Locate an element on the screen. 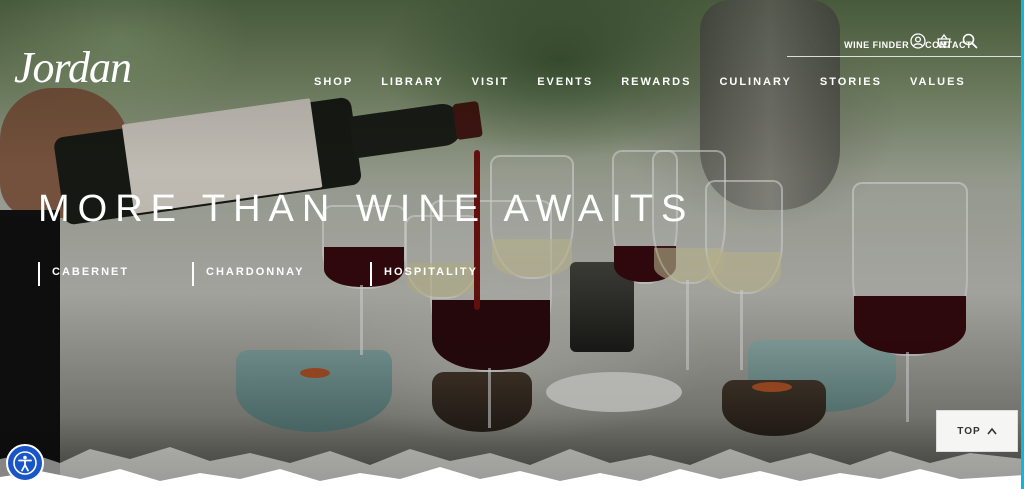 The image size is (1024, 489). nav-library: LIBRARY is located at coordinates (412, 82).